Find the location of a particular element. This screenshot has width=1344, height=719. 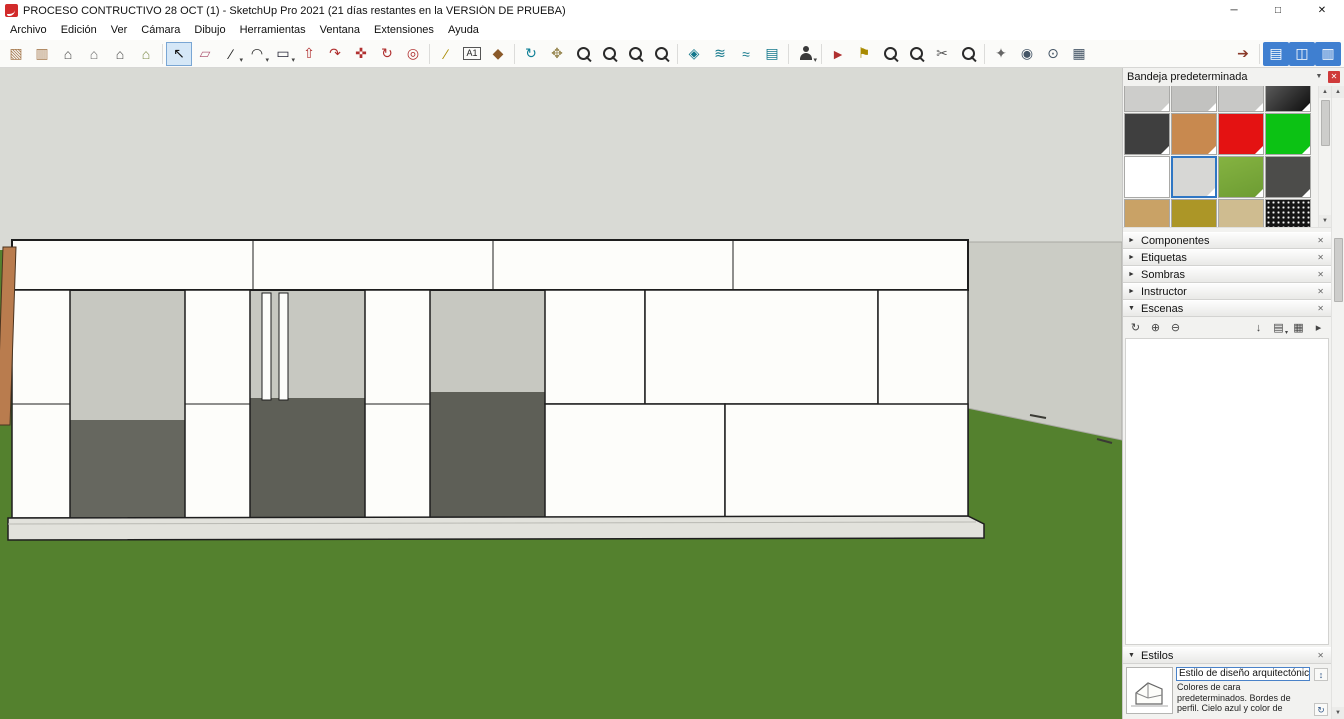

material-white is located at coordinates (1147, 177).